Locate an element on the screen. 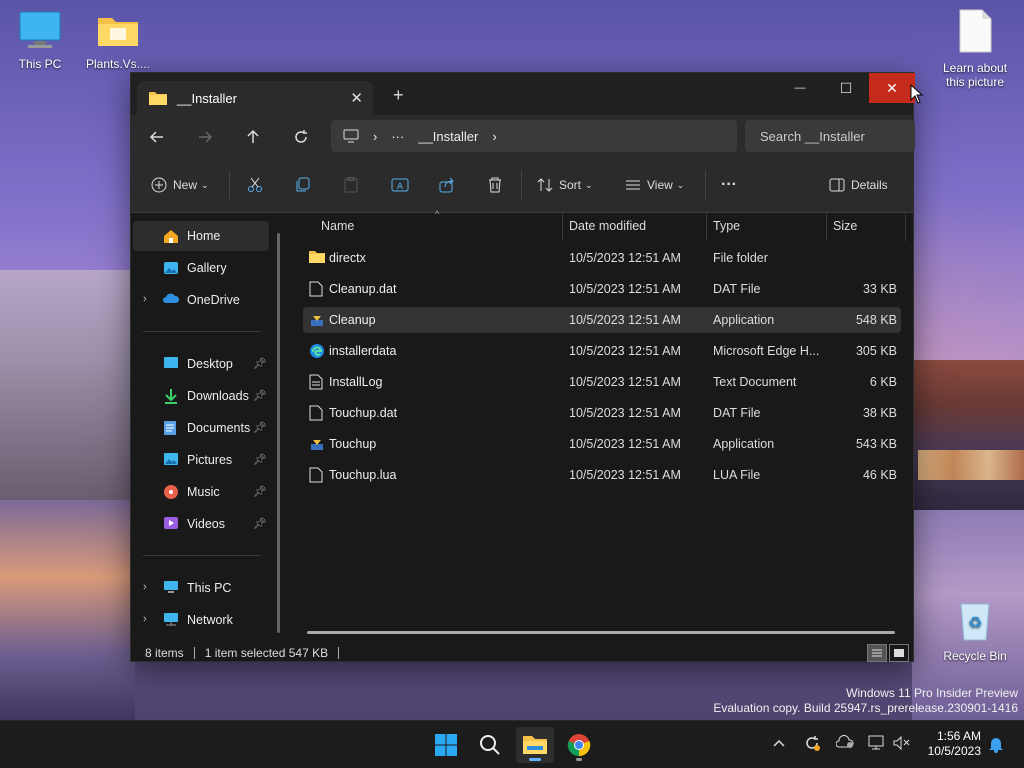  onedrive-tray-icon is located at coordinates (844, 743).